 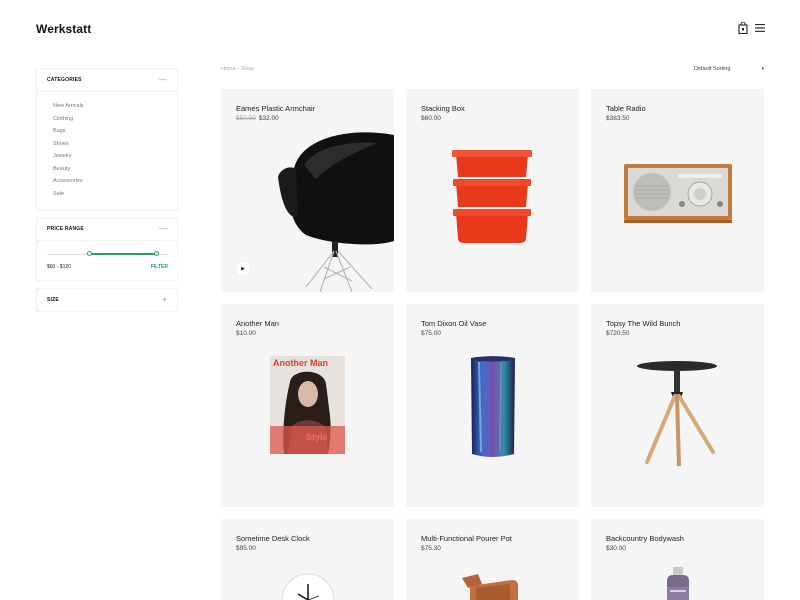 I want to click on category-item-accessories: Accessories, so click(x=110, y=181).